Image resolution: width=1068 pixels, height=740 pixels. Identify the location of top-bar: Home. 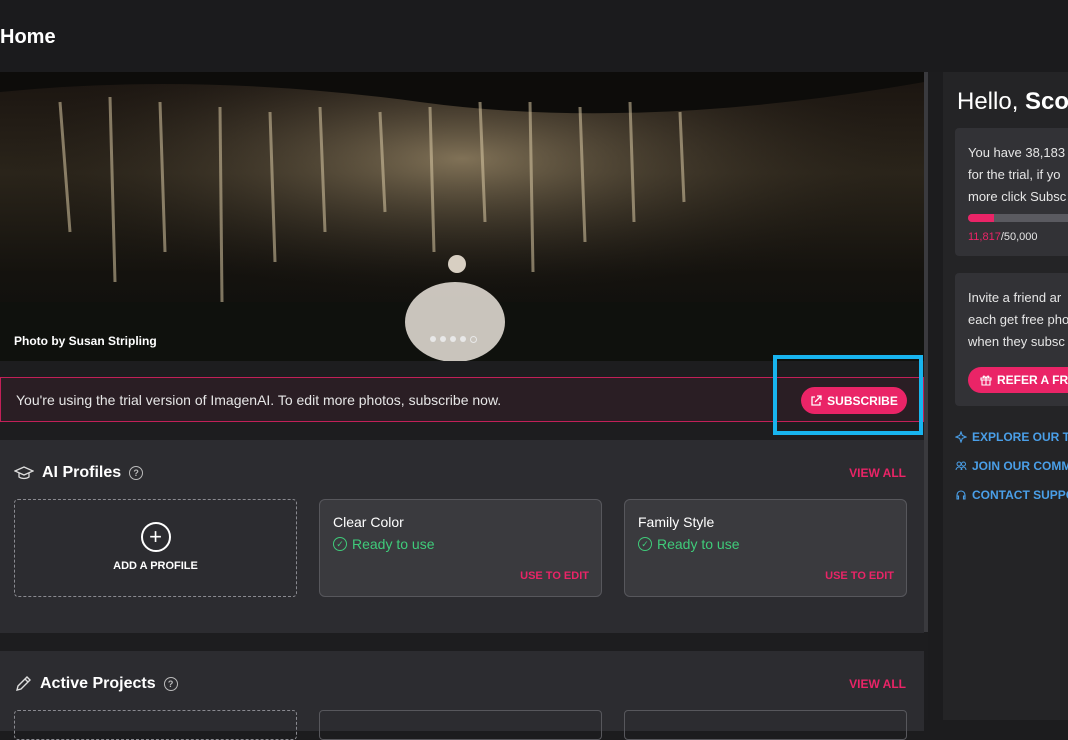
(534, 36).